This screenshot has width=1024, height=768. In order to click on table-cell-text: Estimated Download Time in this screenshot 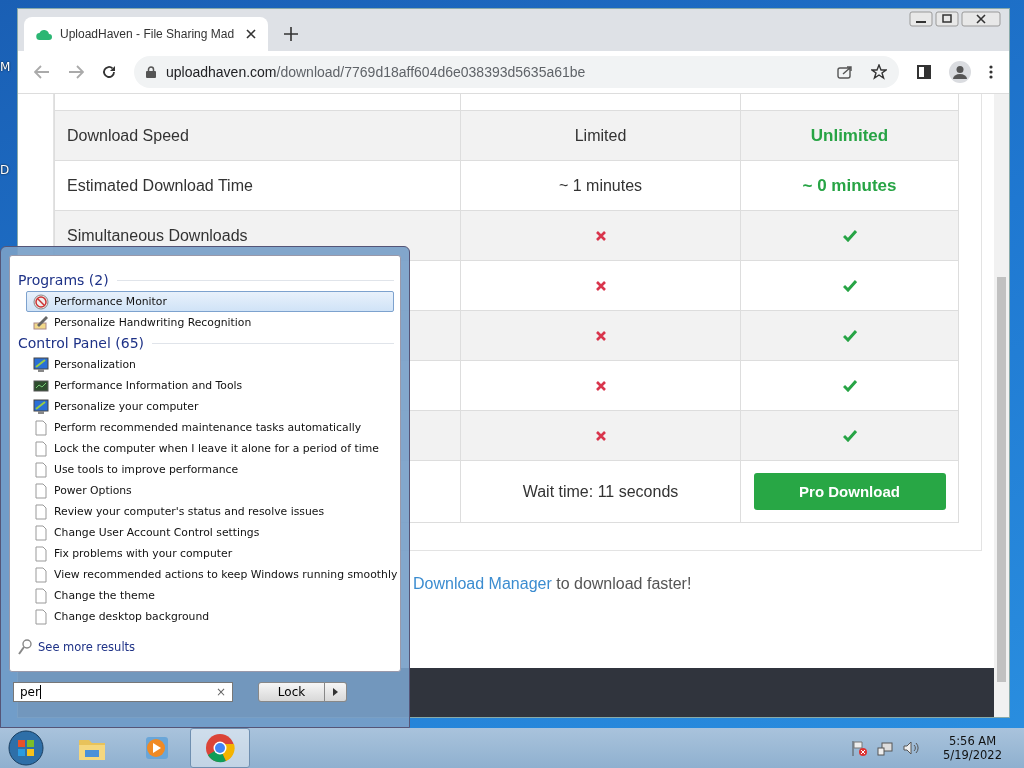, I will do `click(160, 185)`.